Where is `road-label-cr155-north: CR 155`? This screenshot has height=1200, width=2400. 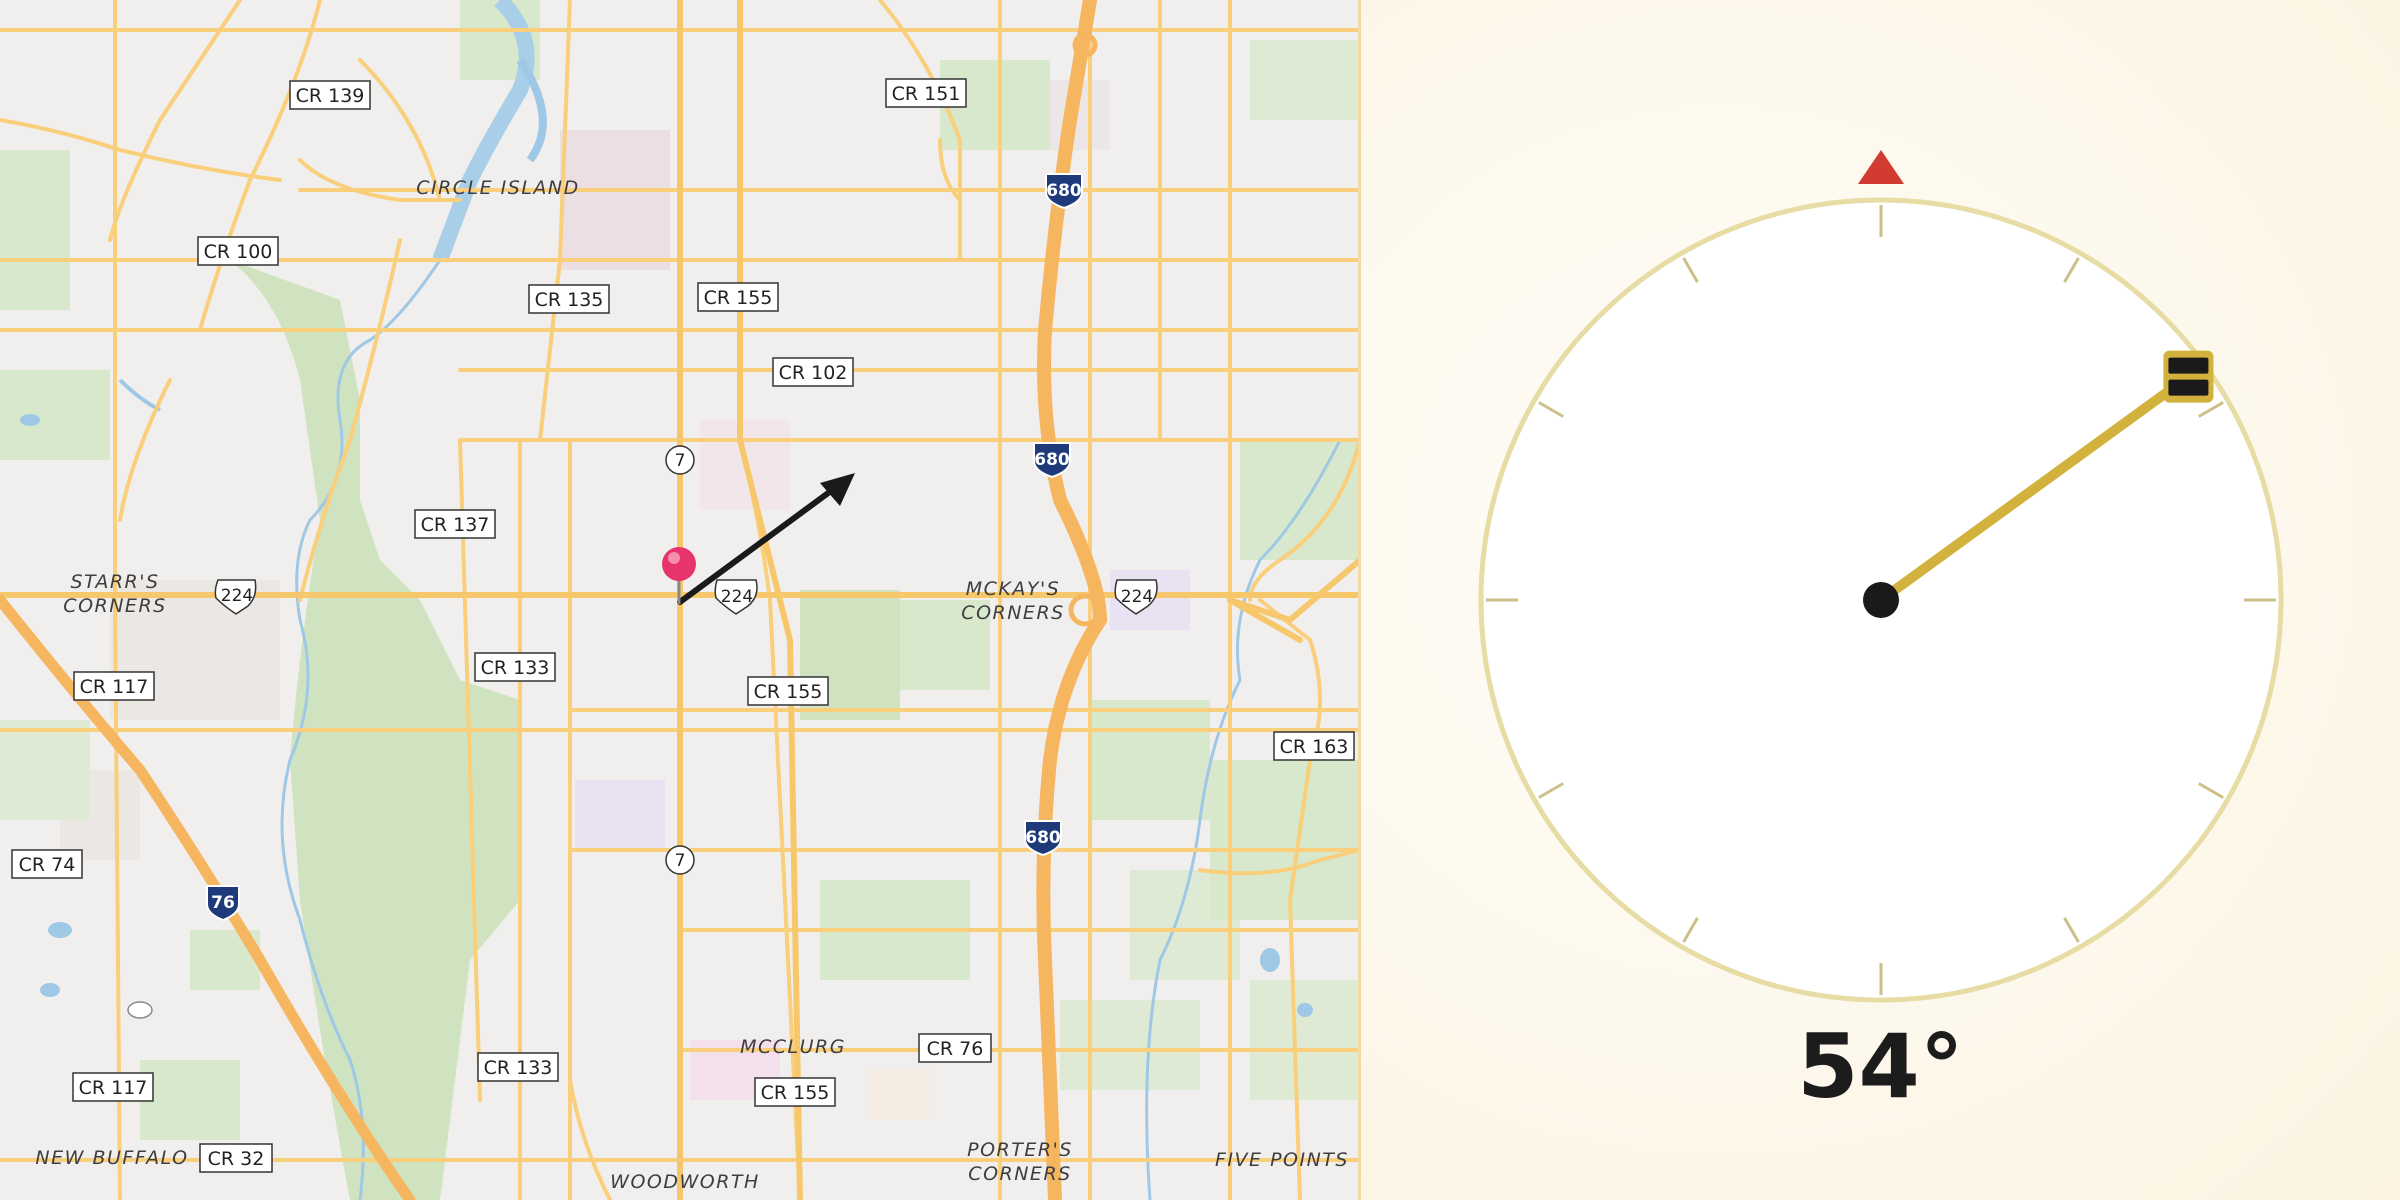
road-label-cr155-north: CR 155 is located at coordinates (738, 297).